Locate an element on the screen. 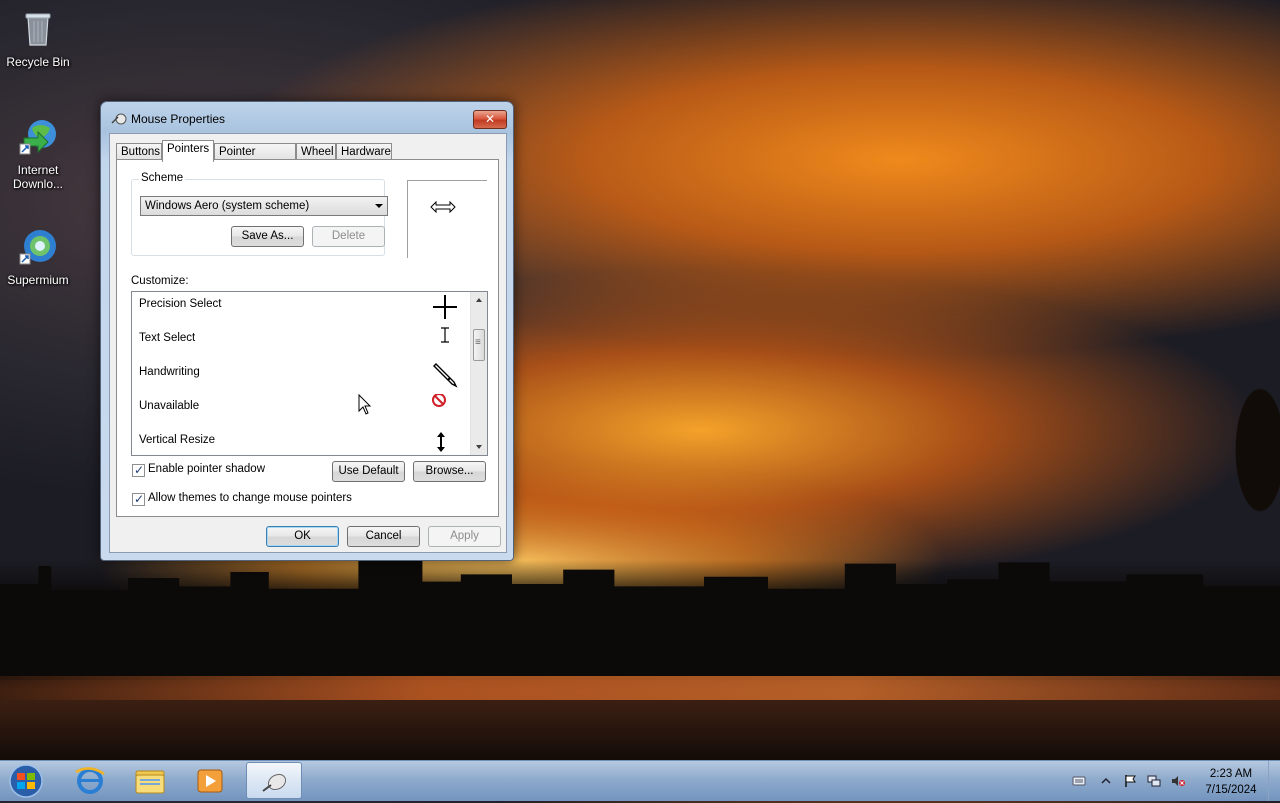  list-item: Handwriting is located at coordinates (300, 377).